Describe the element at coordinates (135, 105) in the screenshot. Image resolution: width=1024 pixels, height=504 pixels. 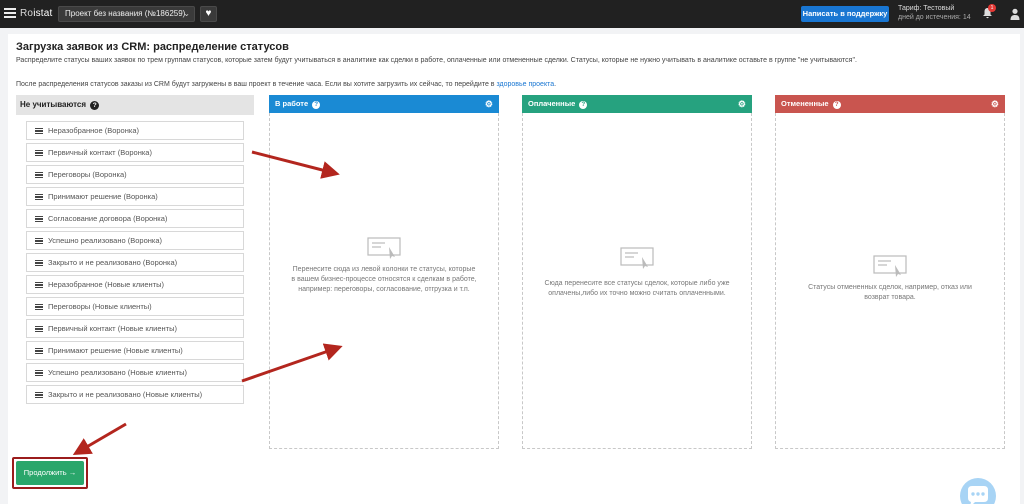
I see `ignored-group-header: Не учитываются ?` at that location.